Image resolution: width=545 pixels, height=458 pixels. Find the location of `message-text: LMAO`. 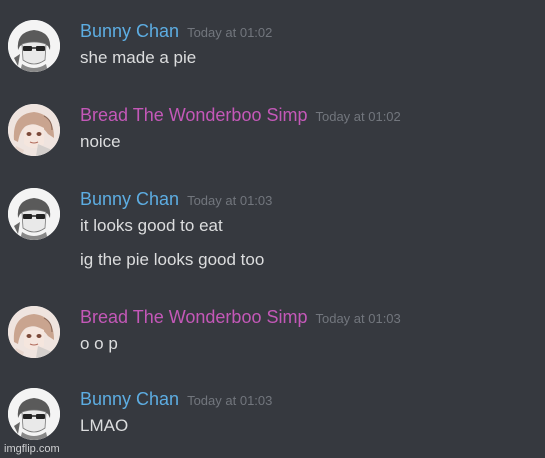

message-text: LMAO is located at coordinates (104, 425).